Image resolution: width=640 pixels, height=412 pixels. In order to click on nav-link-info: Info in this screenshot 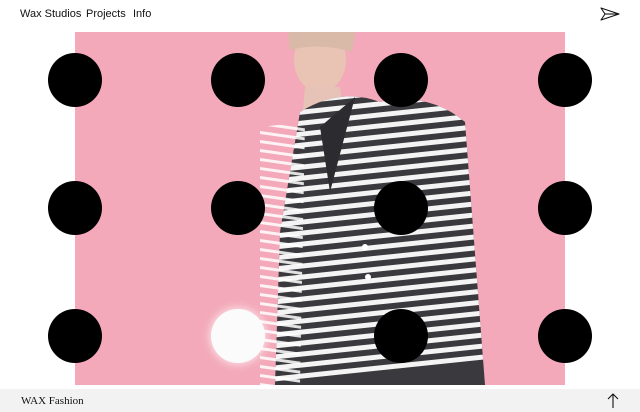, I will do `click(142, 14)`.